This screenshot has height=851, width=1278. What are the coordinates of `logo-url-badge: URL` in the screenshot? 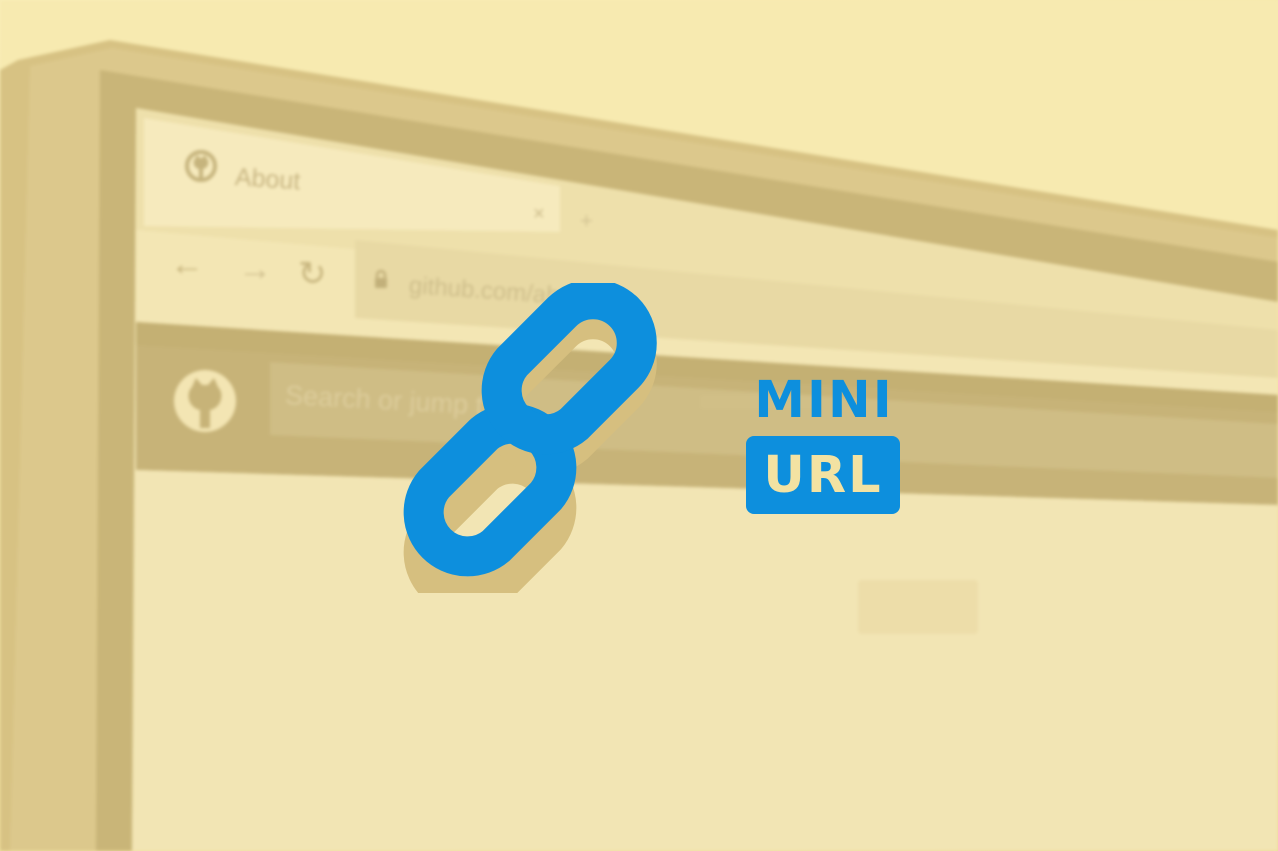 It's located at (823, 475).